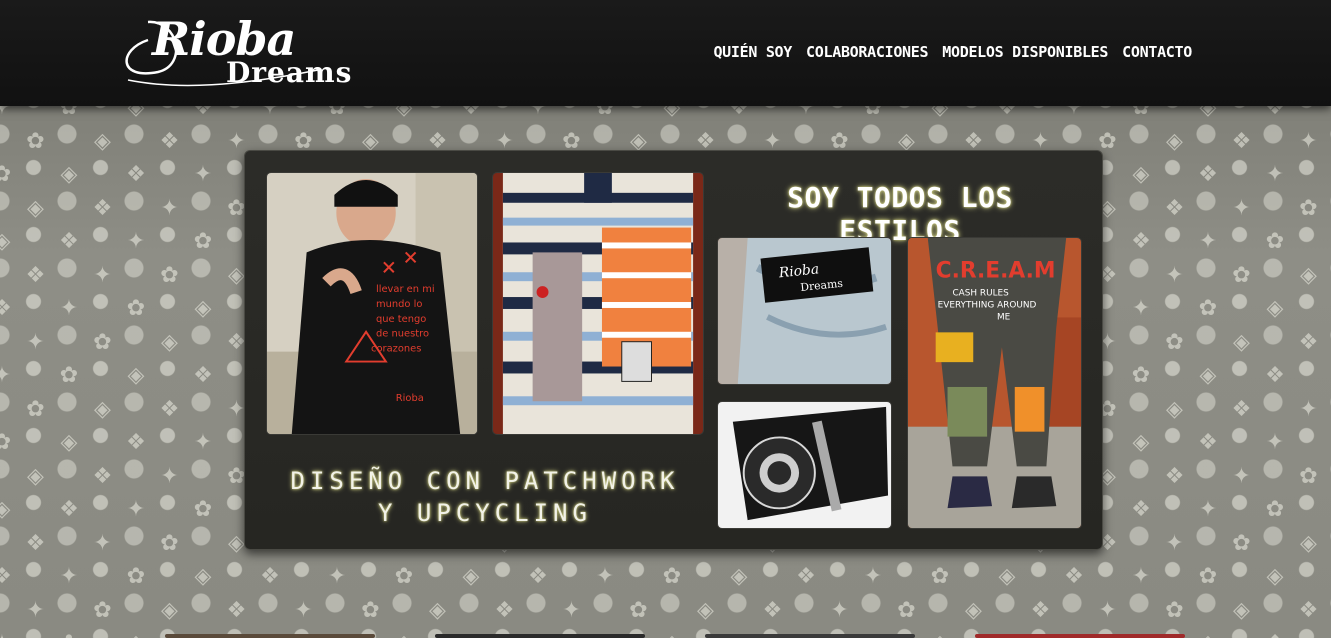  Describe the element at coordinates (996, 271) in the screenshot. I see `pants-cream-text: C.R.E.A.M` at that location.